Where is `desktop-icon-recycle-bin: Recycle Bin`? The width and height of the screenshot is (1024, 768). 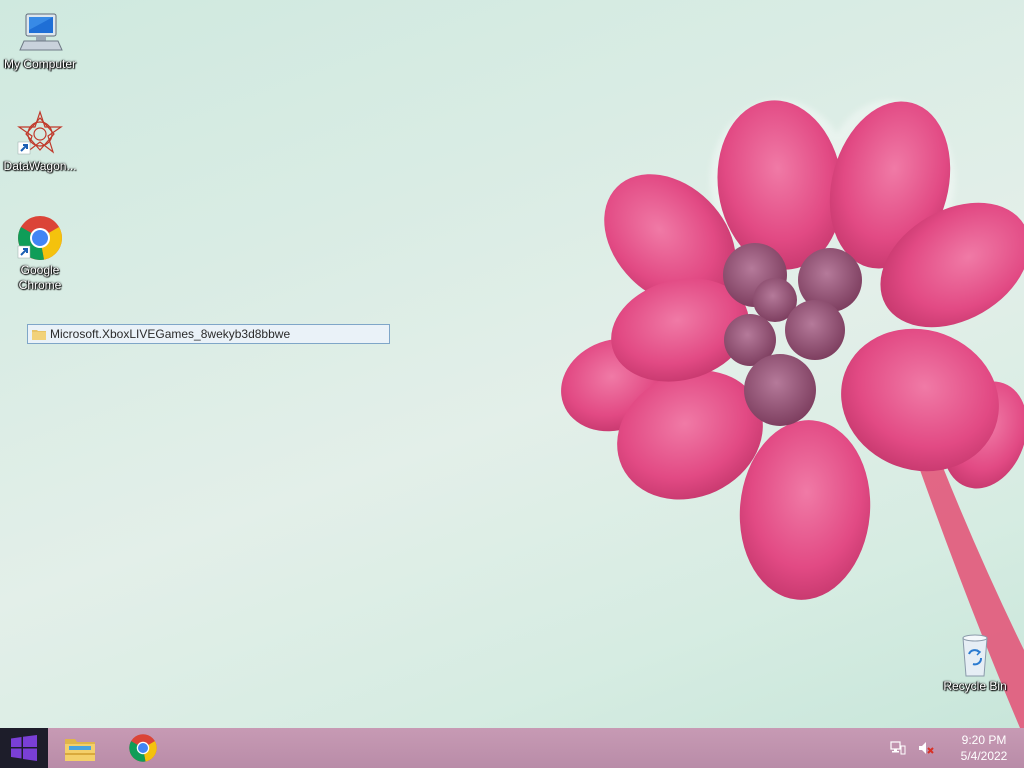 desktop-icon-recycle-bin: Recycle Bin is located at coordinates (975, 662).